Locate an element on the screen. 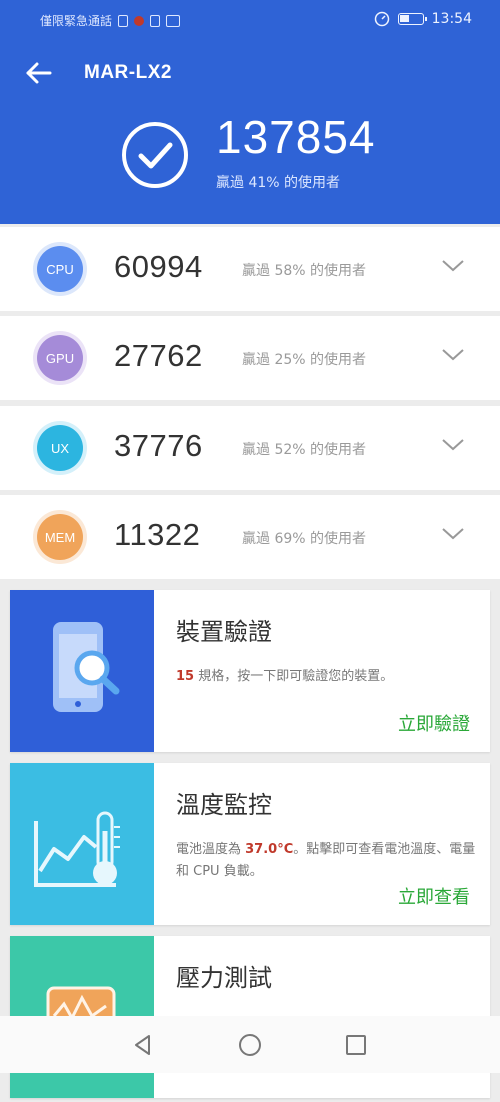 The width and height of the screenshot is (500, 1102). score-row-cpu: CPU 60994 贏過 58% 的使用者 is located at coordinates (250, 269).